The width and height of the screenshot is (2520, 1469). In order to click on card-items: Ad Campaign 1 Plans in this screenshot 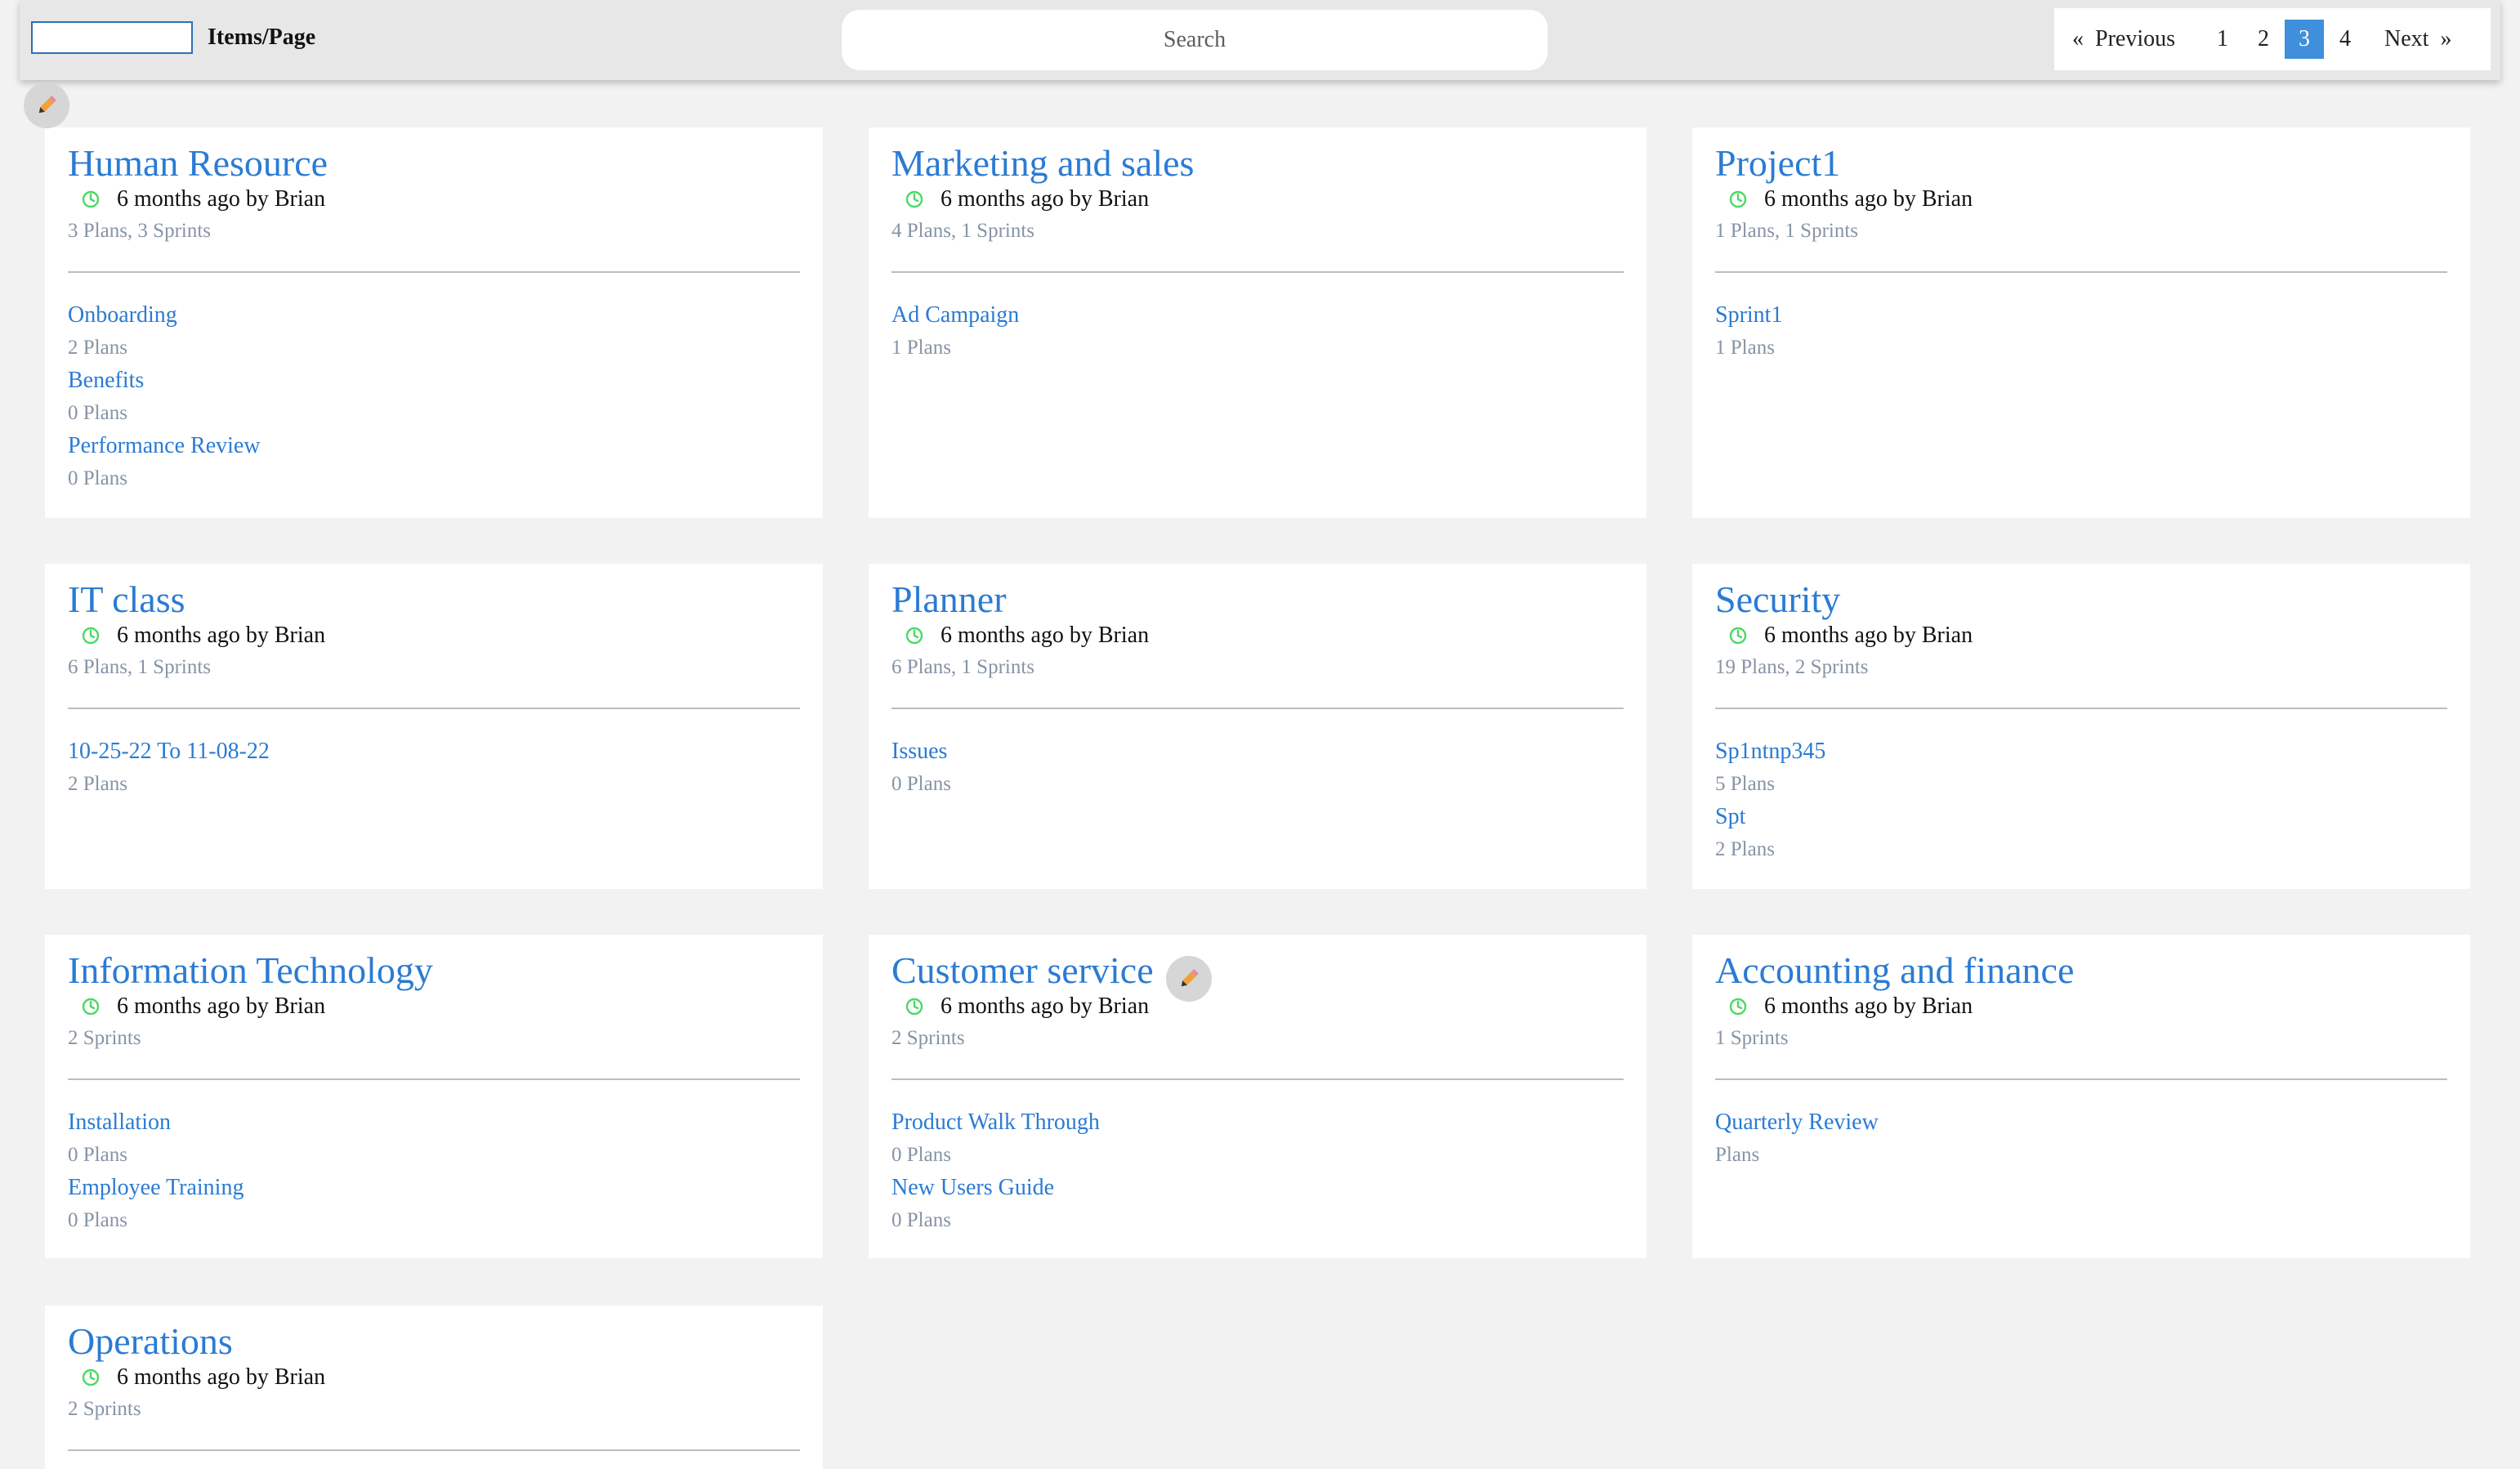, I will do `click(1258, 331)`.